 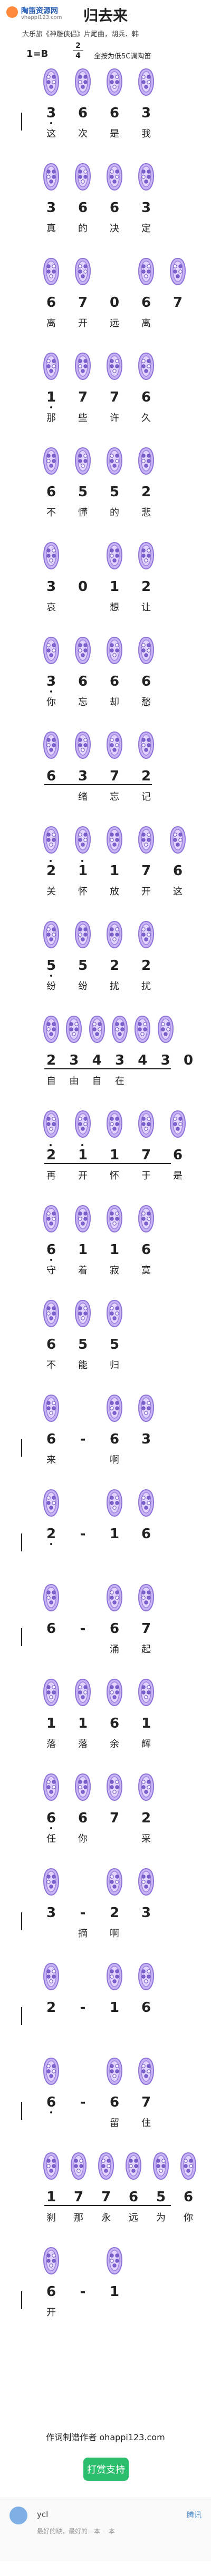 I want to click on lyric-text: 些, so click(x=83, y=418).